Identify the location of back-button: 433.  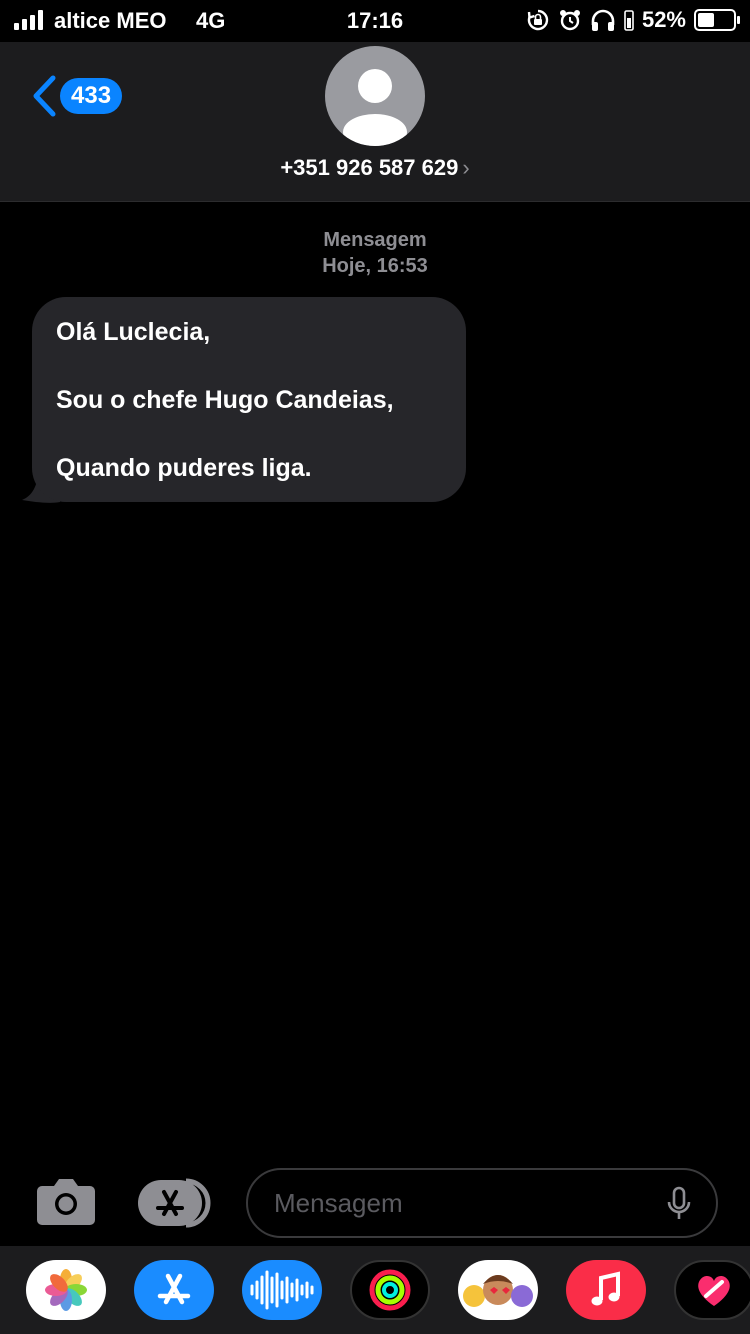
(76, 96).